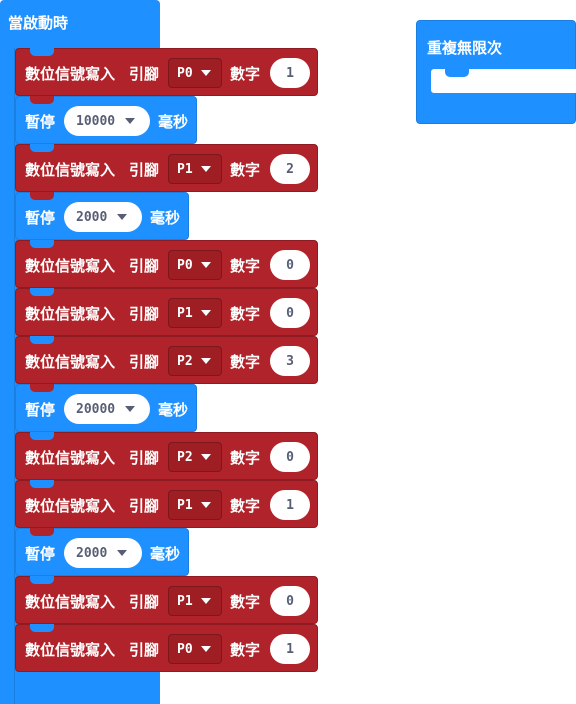  What do you see at coordinates (38, 23) in the screenshot?
I see `on-start-label: 當啟動時` at bounding box center [38, 23].